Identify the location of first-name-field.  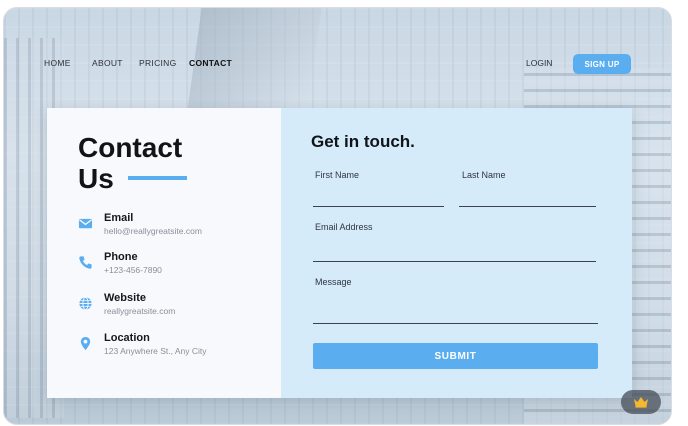
(378, 206).